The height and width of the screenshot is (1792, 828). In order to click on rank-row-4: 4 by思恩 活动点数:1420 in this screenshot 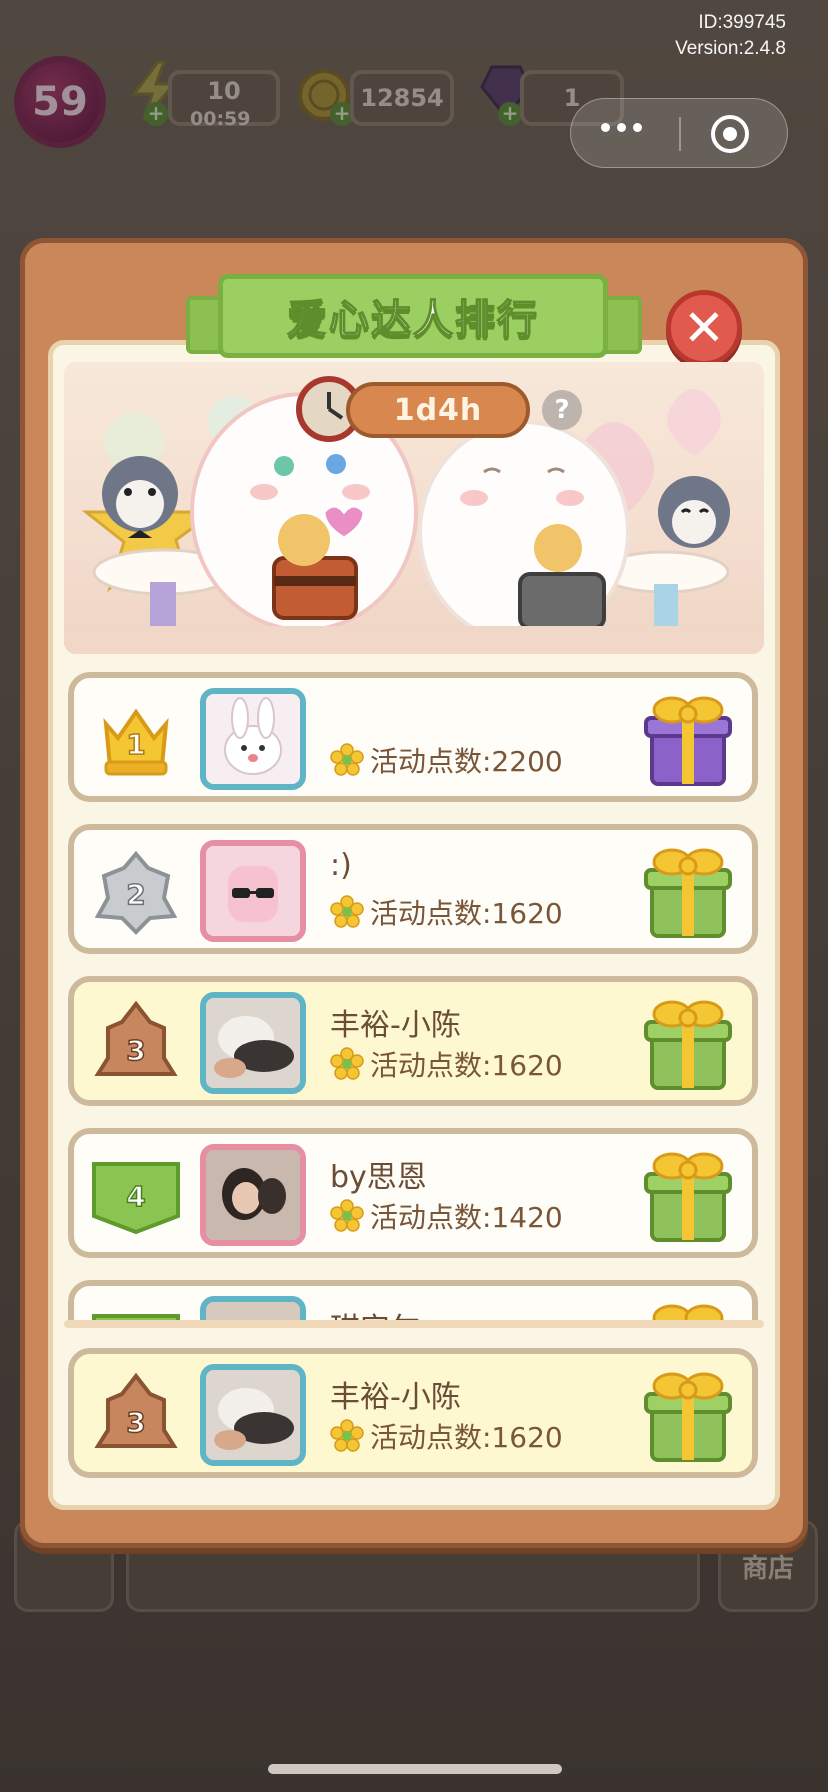, I will do `click(413, 1193)`.